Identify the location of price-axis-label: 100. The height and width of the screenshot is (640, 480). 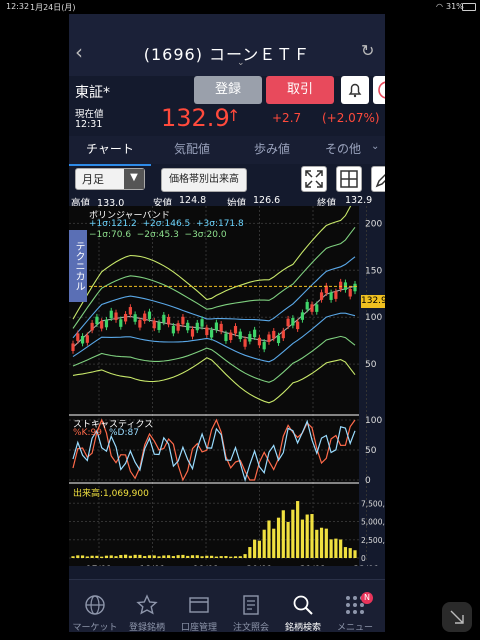
(373, 318).